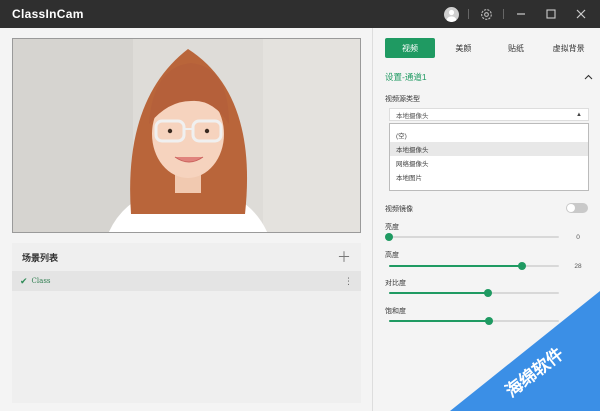  Describe the element at coordinates (489, 149) in the screenshot. I see `dropdown-option-local-camera: 本地摄像头` at that location.